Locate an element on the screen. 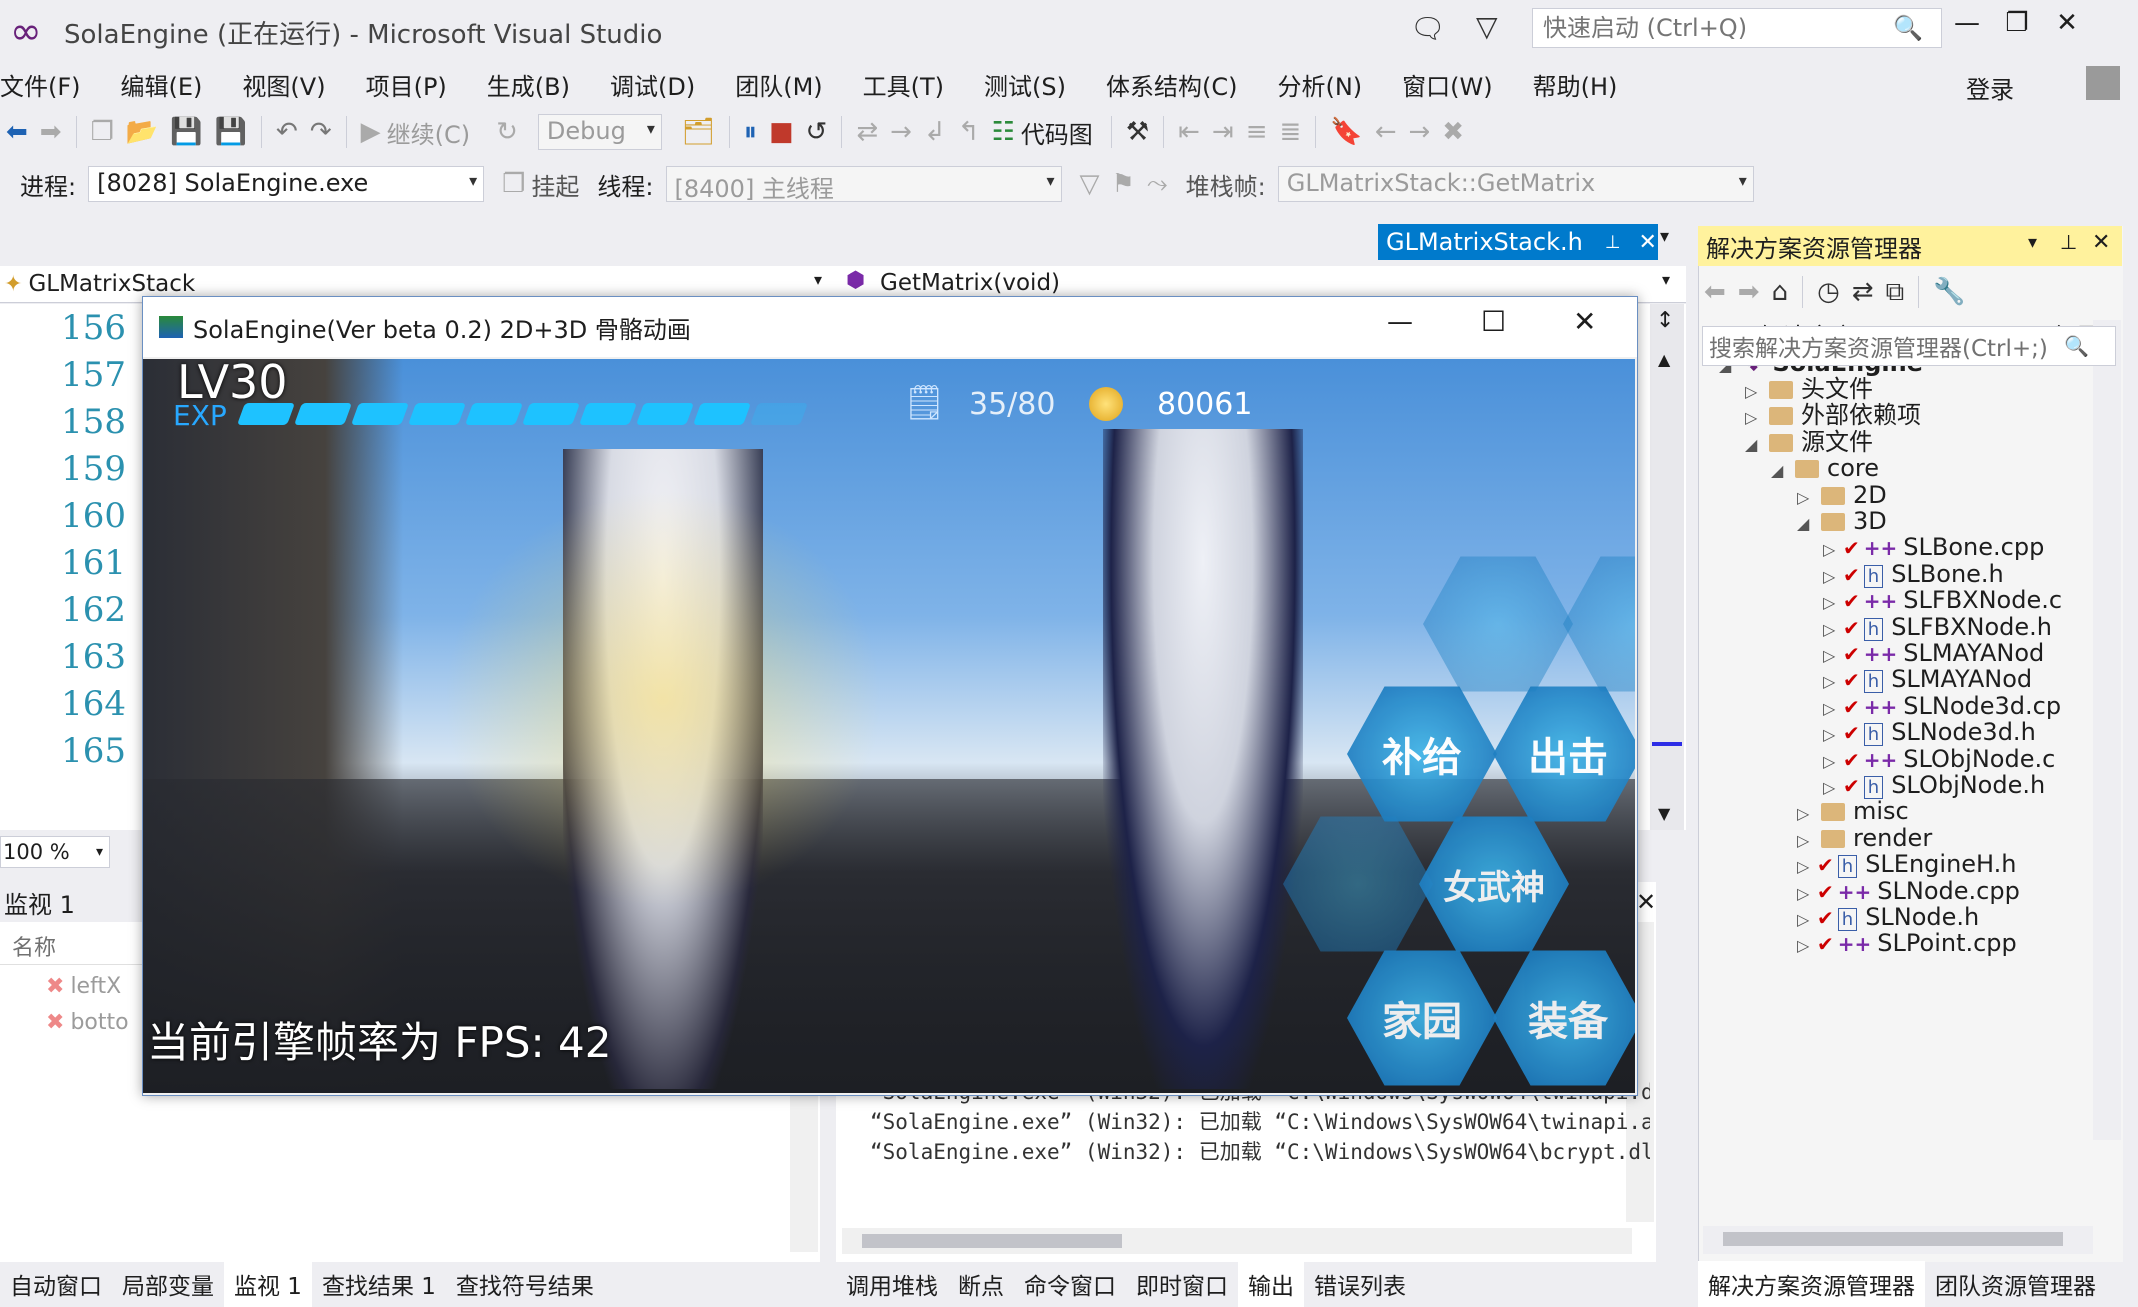 This screenshot has width=2138, height=1307. stackframe-select: GLMatrixStack::GetMatrix ▾ is located at coordinates (1515, 184).